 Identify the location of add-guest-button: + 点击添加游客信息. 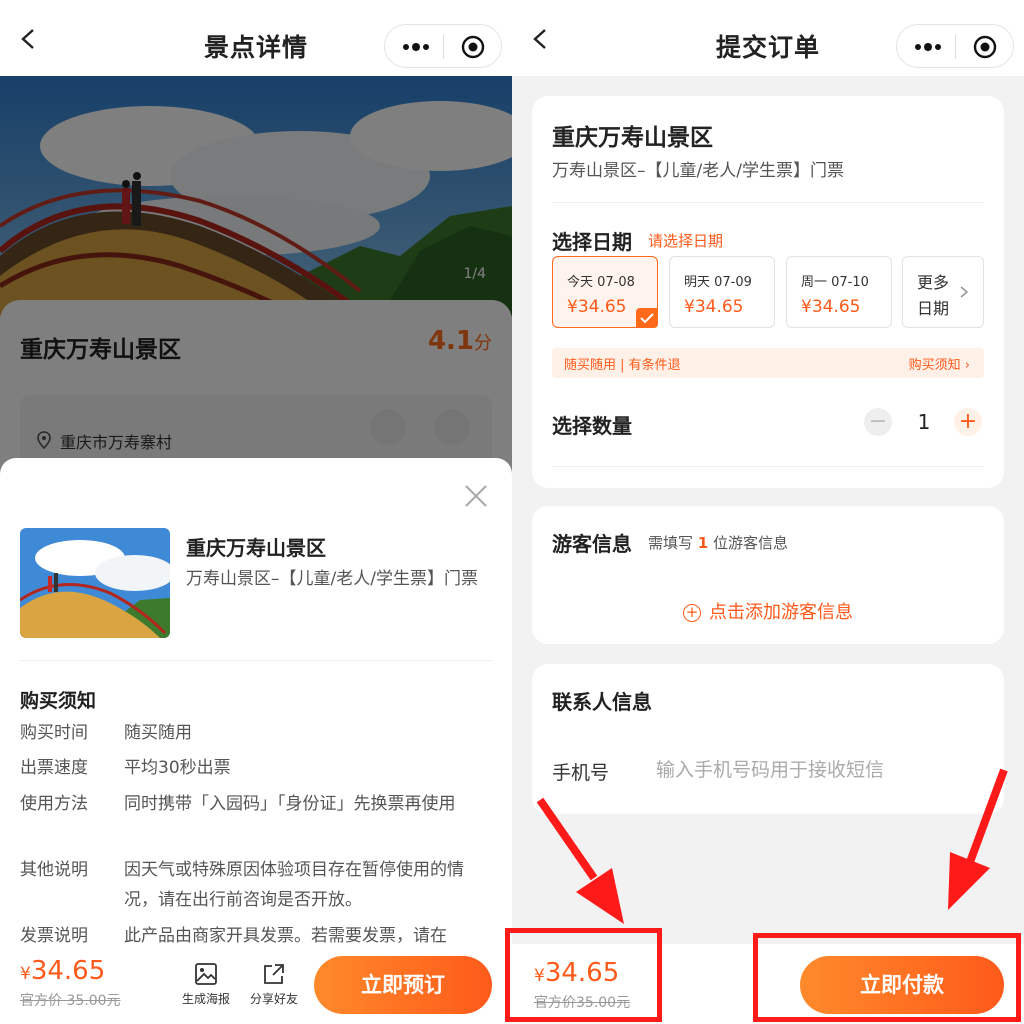
(768, 611).